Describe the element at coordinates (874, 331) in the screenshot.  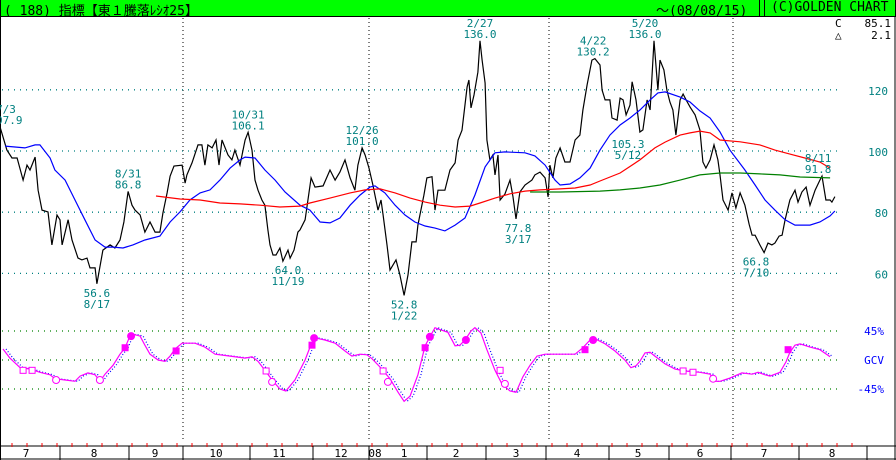
I see `osc-axis-label: 45%` at that location.